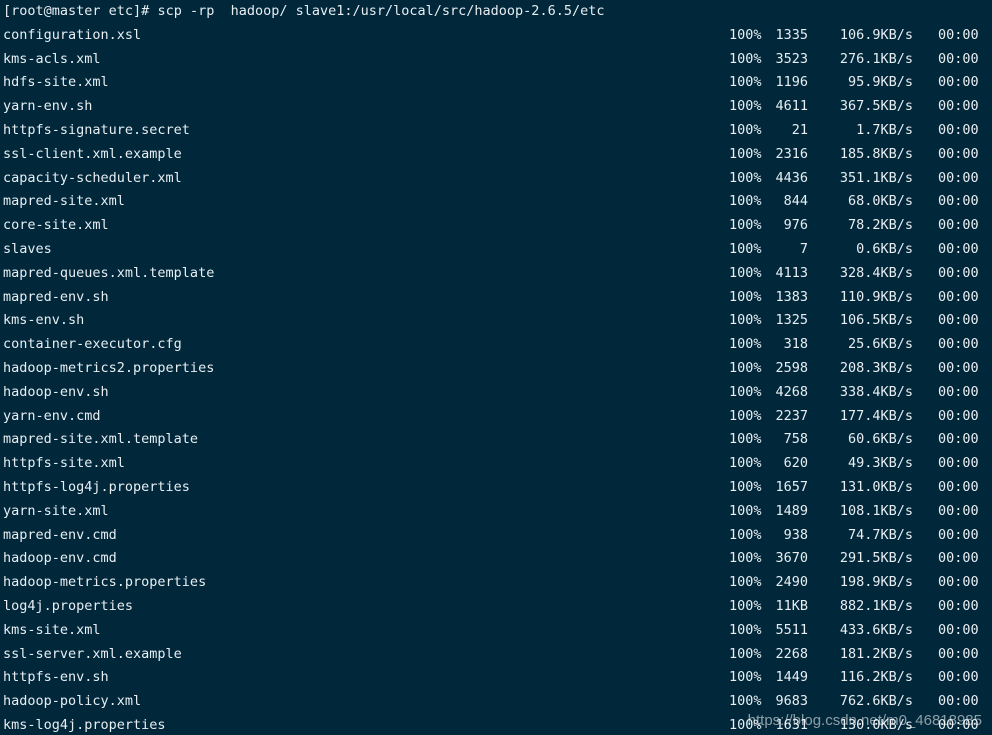  I want to click on transfer-row: yarn-env.sh 100% 4611 367.5KB/s 00:00, so click(496, 107).